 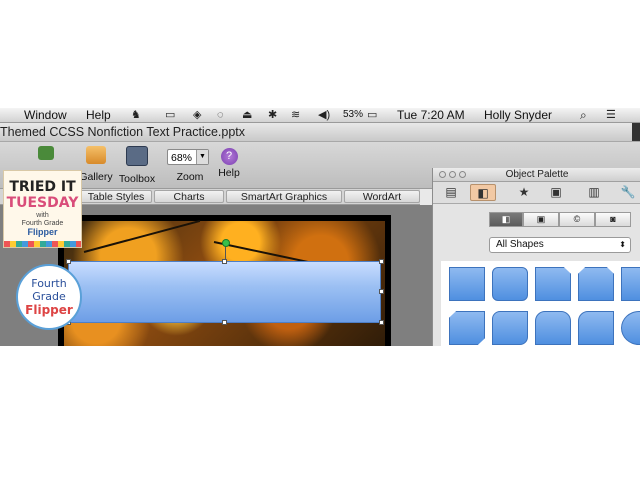 I want to click on selected-rectangle-shape, so click(x=224, y=292).